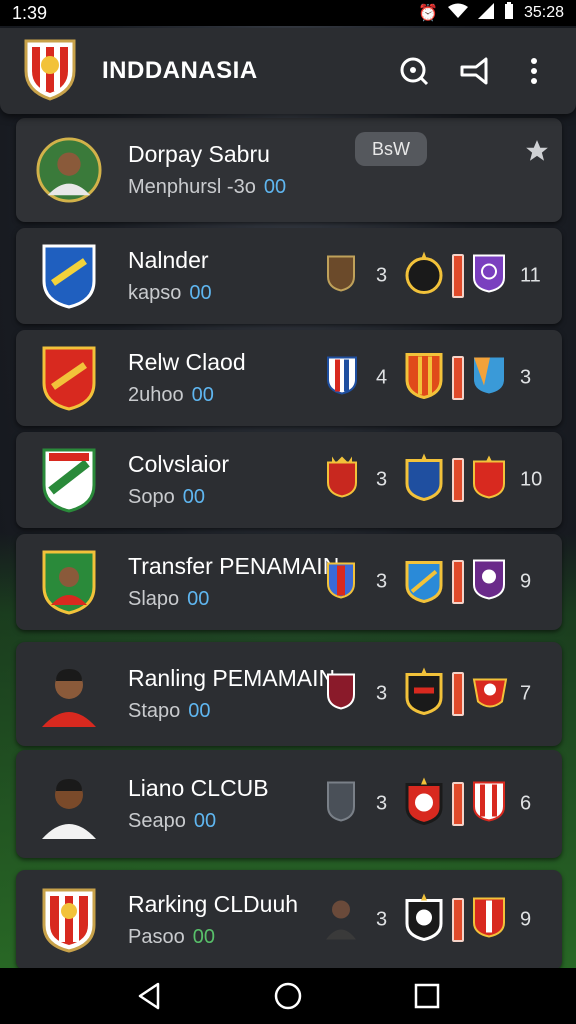 Image resolution: width=576 pixels, height=1024 pixels. What do you see at coordinates (233, 582) in the screenshot?
I see `row-text: Transfer PENAMAIN Slapo 00` at bounding box center [233, 582].